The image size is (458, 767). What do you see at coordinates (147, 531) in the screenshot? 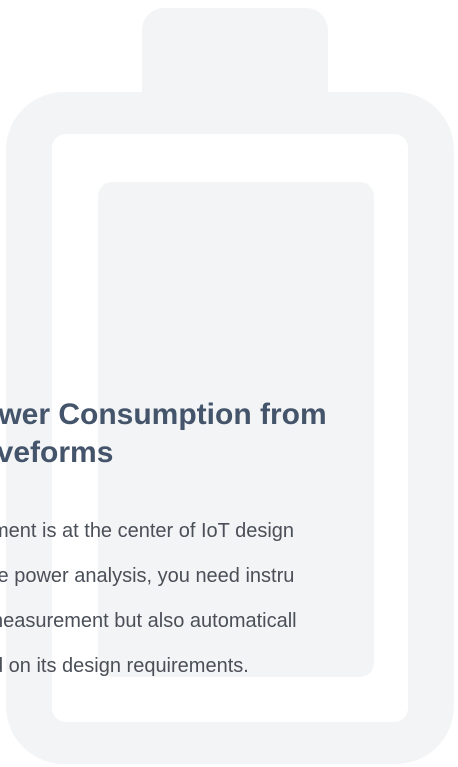
I see `body-line: ment is at the center of IoT design` at bounding box center [147, 531].